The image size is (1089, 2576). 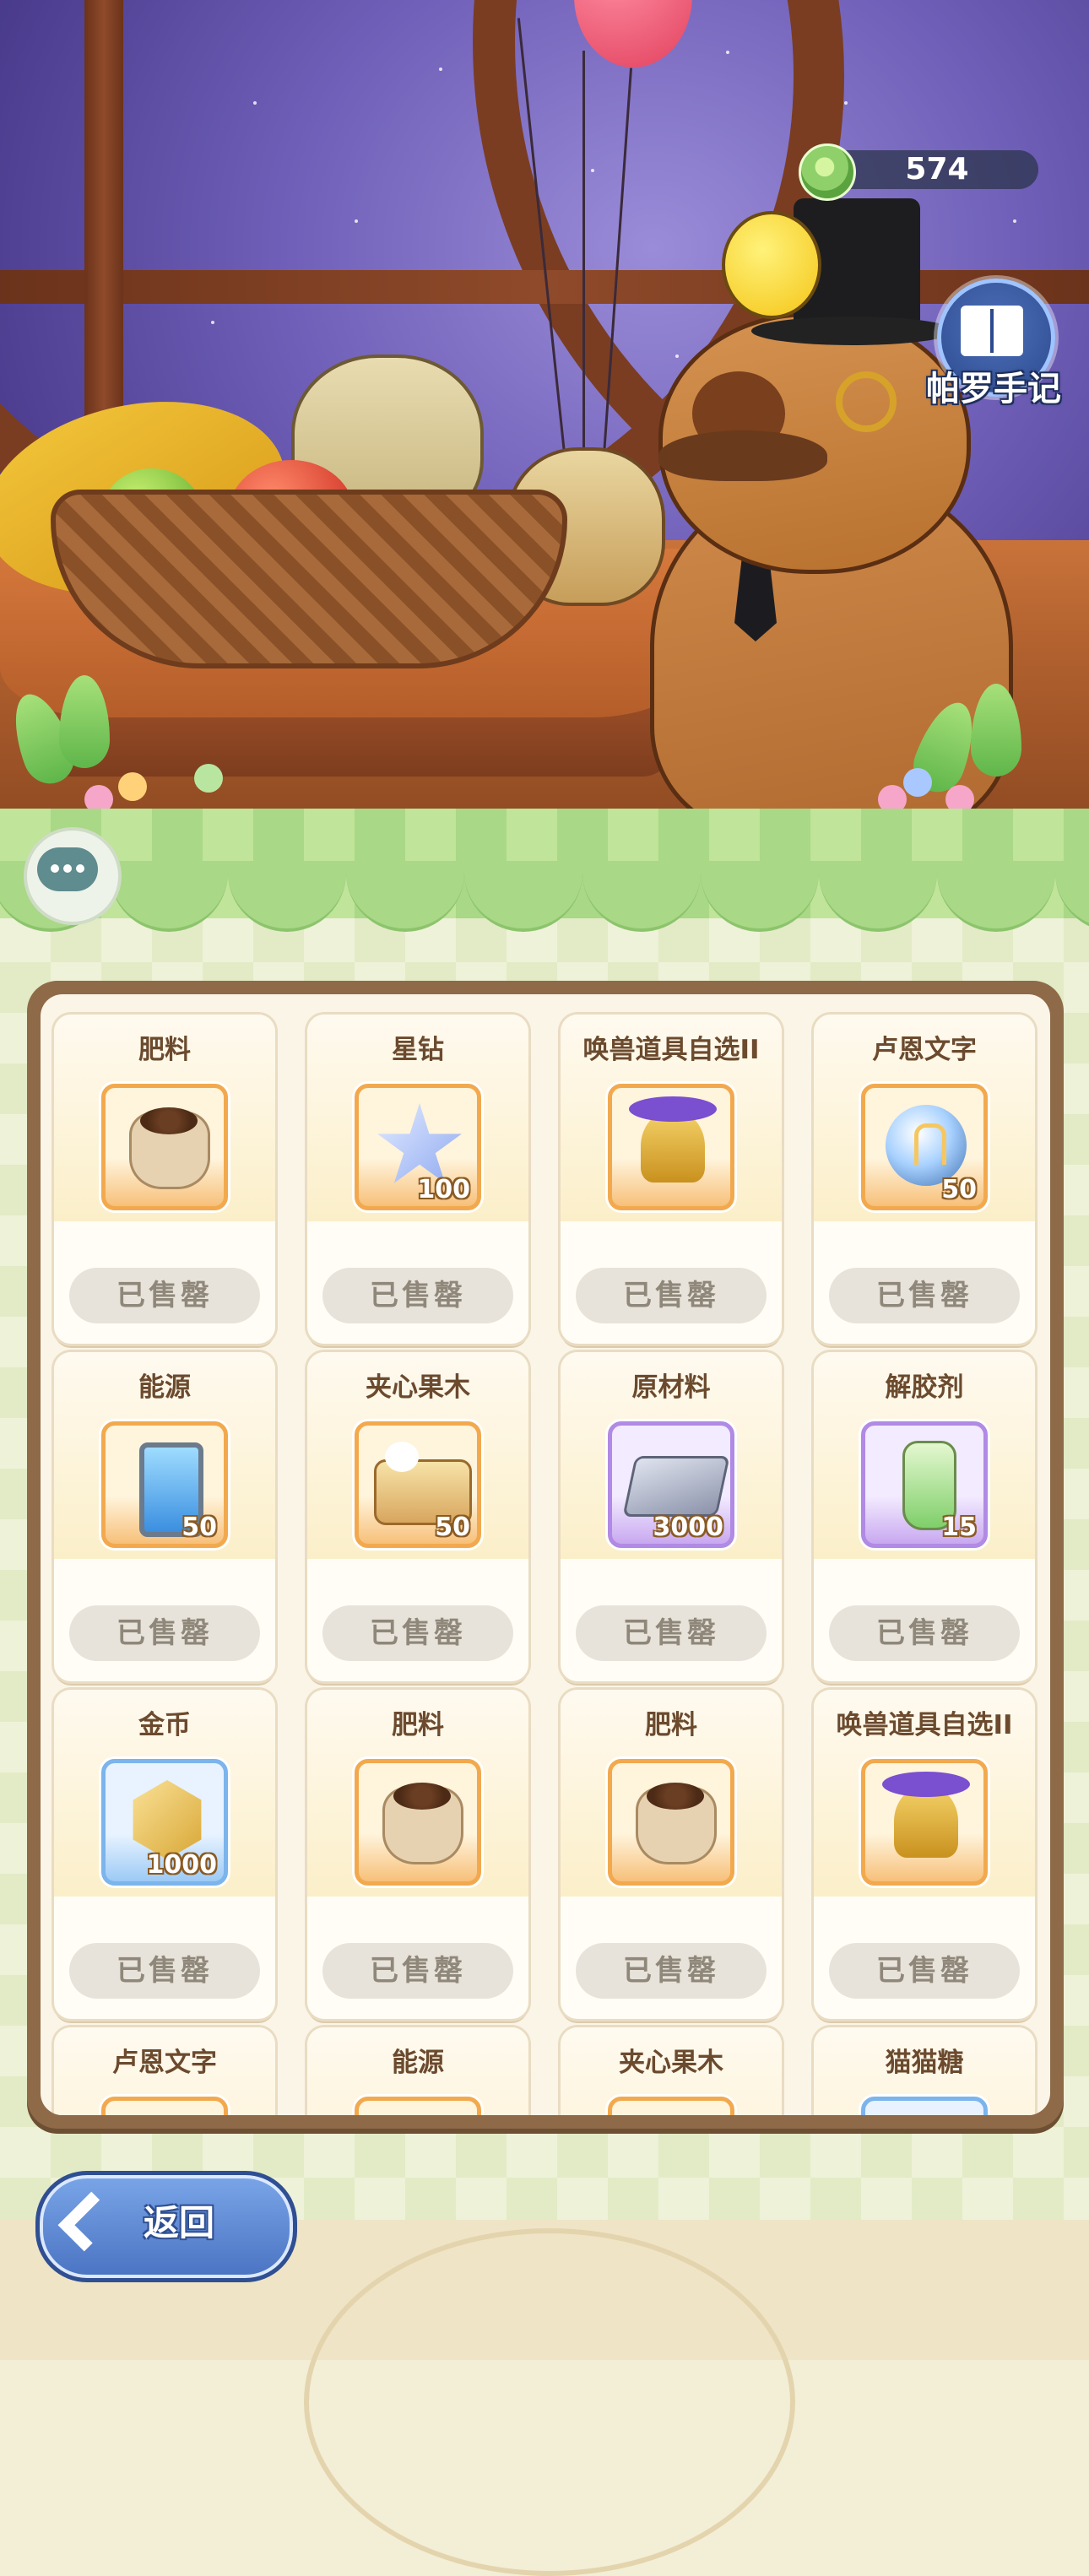 I want to click on back-label: 返回, so click(x=179, y=2220).